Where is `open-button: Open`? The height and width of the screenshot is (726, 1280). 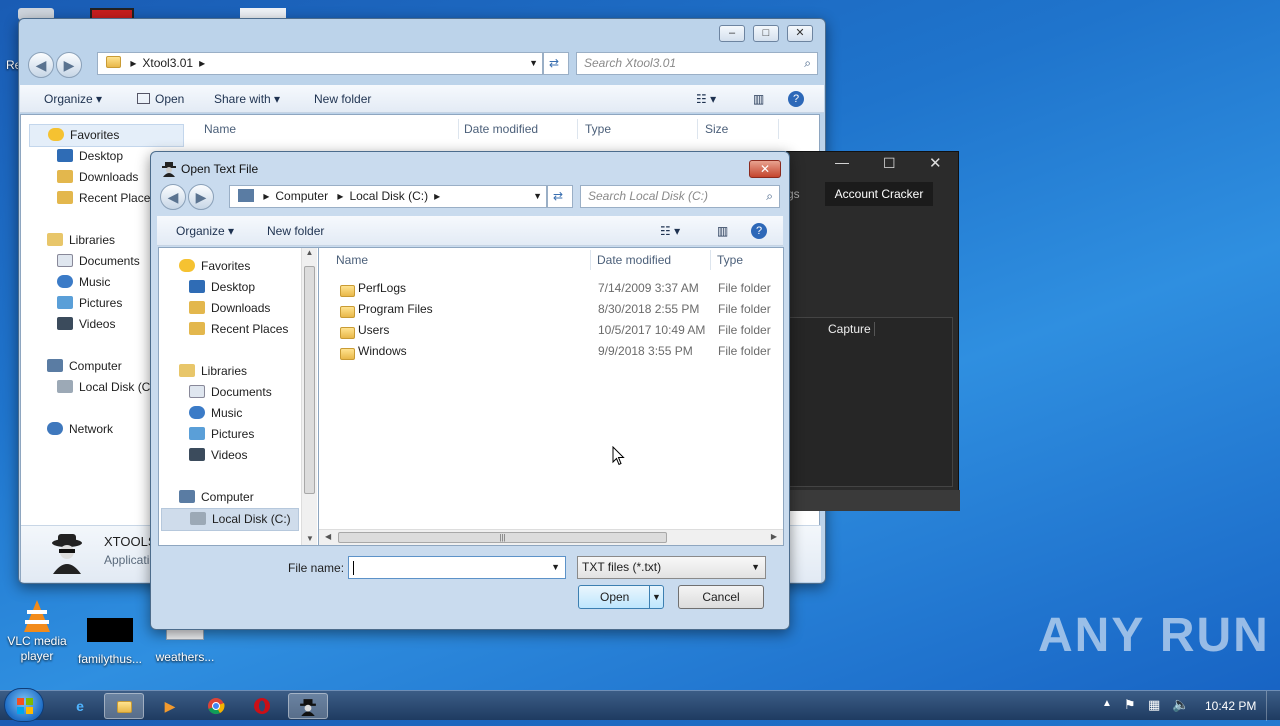 open-button: Open is located at coordinates (160, 99).